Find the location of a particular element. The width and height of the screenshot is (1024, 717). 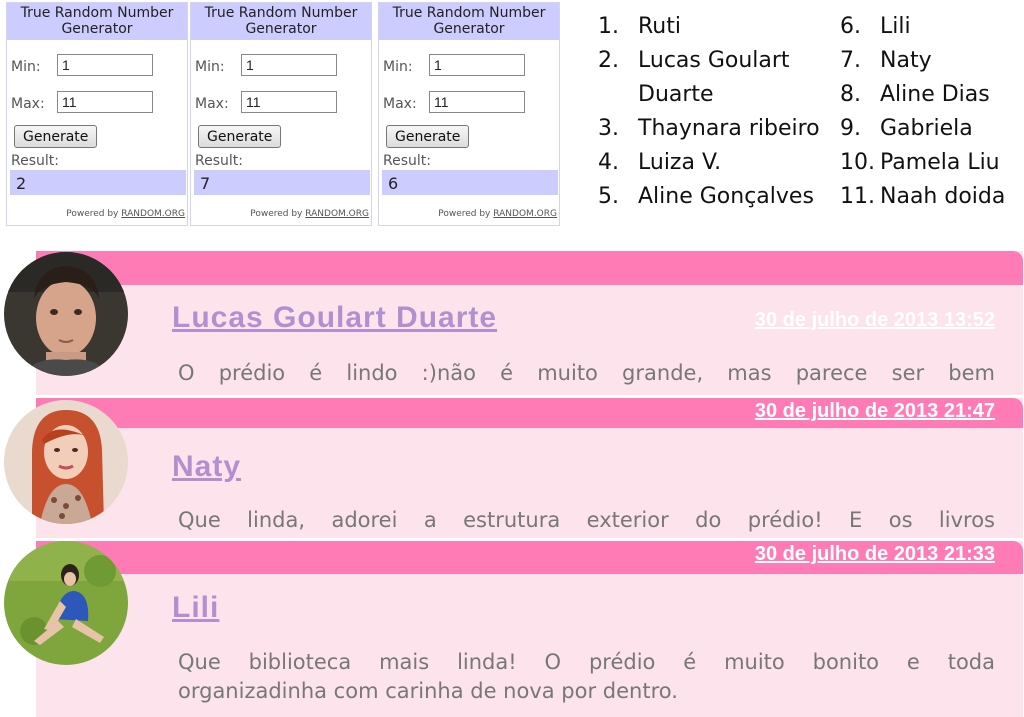

result-value: 7 is located at coordinates (282, 182).